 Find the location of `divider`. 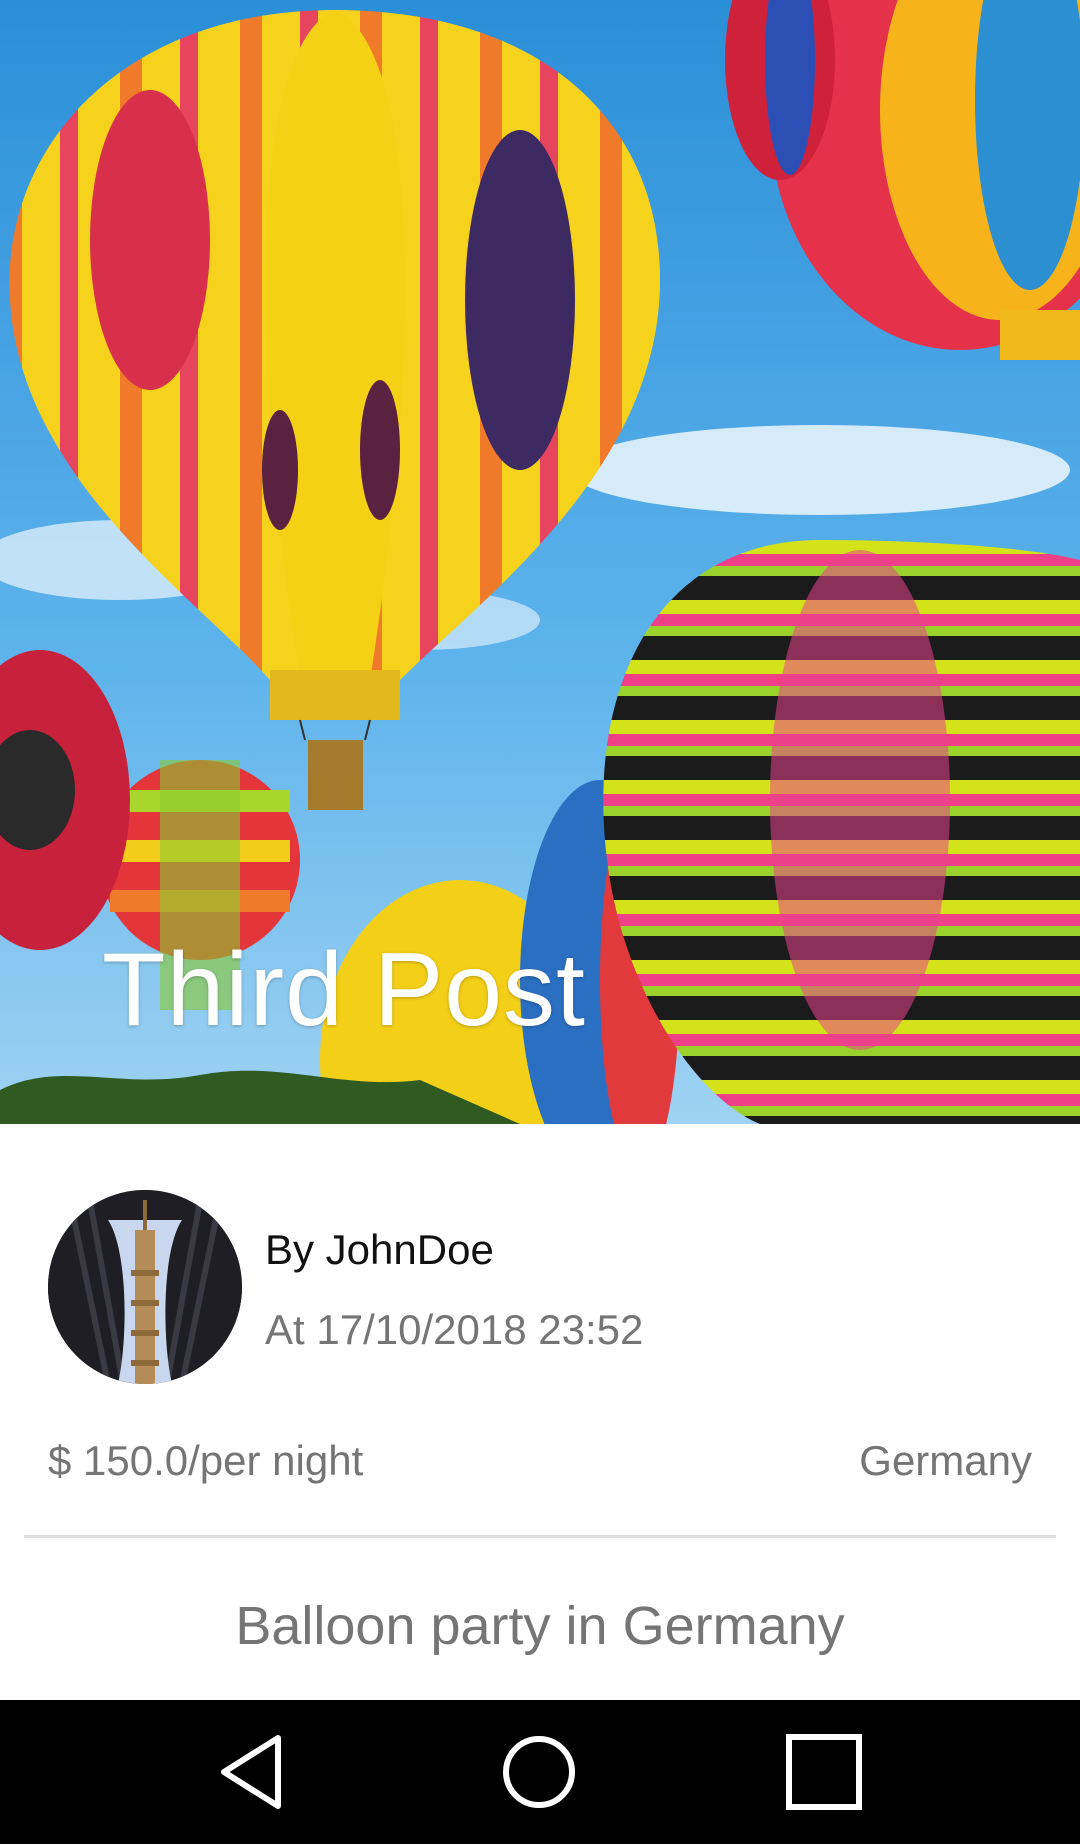

divider is located at coordinates (540, 1536).